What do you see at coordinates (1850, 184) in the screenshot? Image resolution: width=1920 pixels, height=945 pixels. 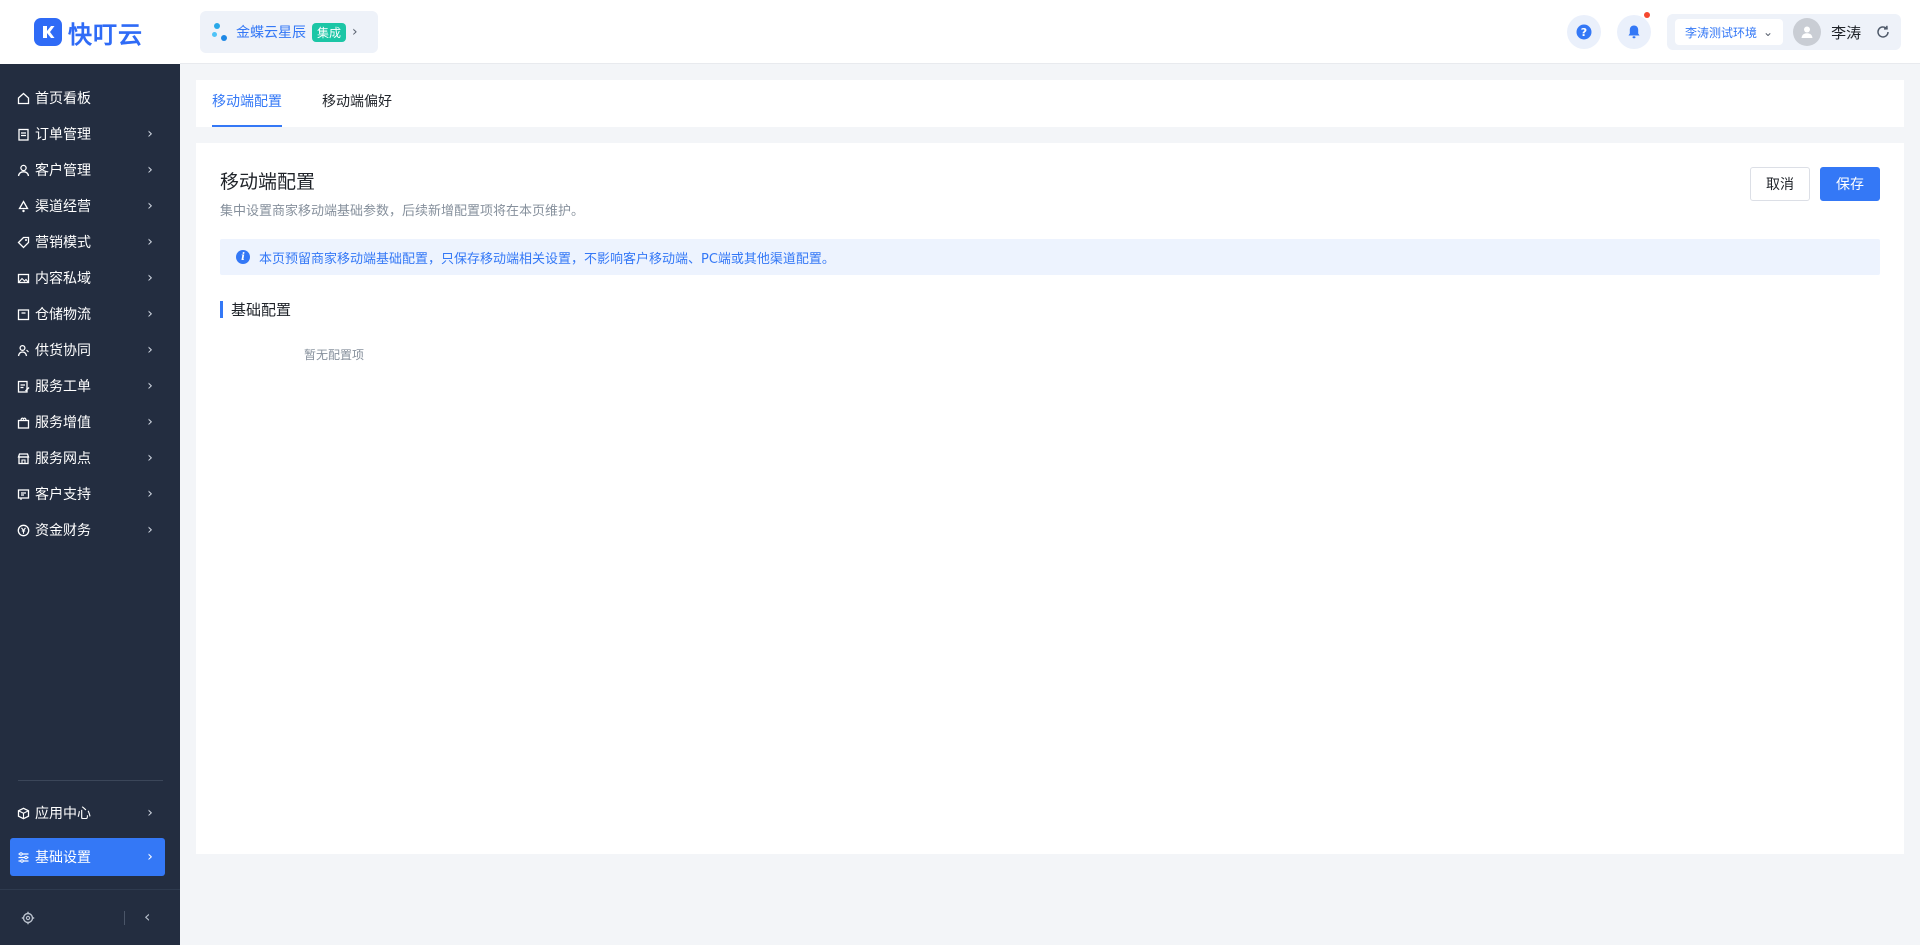 I see `save-button: 保存` at bounding box center [1850, 184].